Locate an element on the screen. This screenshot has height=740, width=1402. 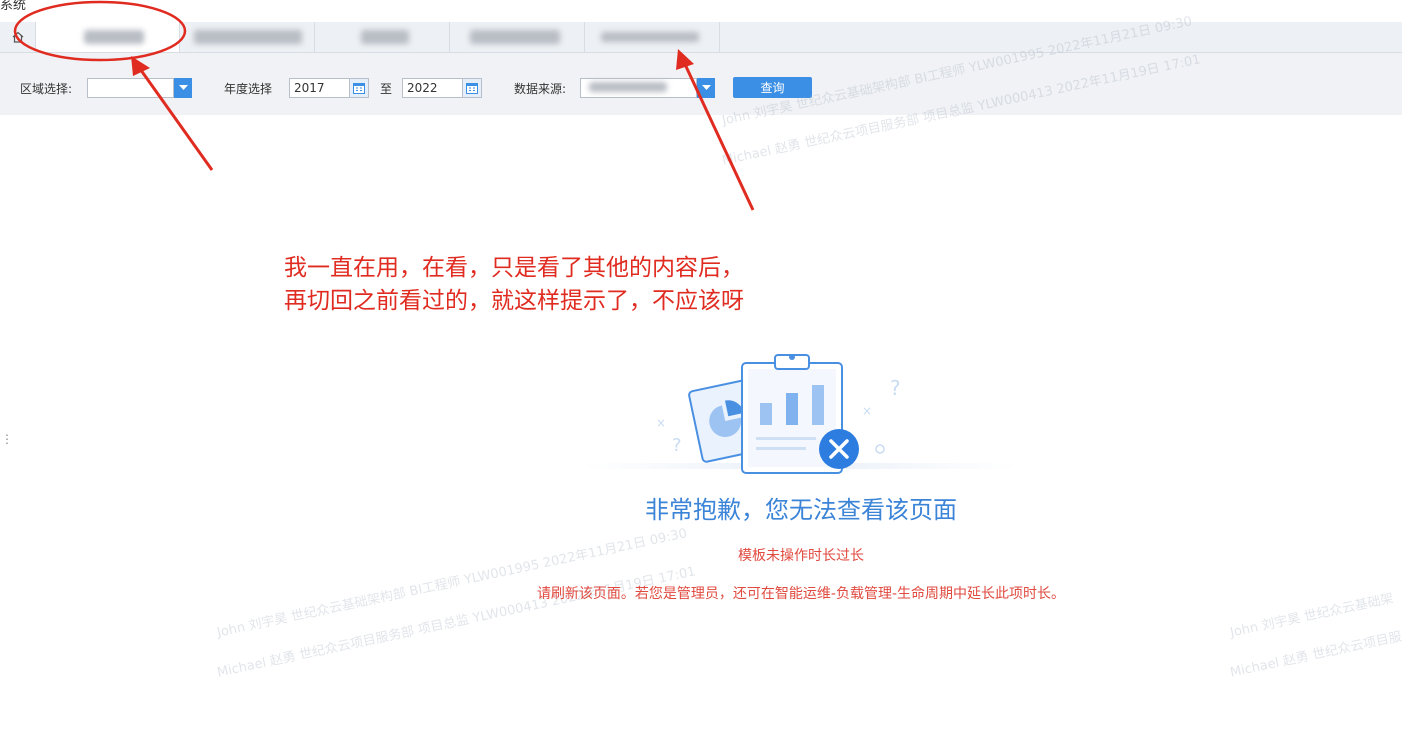
annotation-line-1: 我一直在用，在看，只是看了其他的内容后， is located at coordinates (514, 268).